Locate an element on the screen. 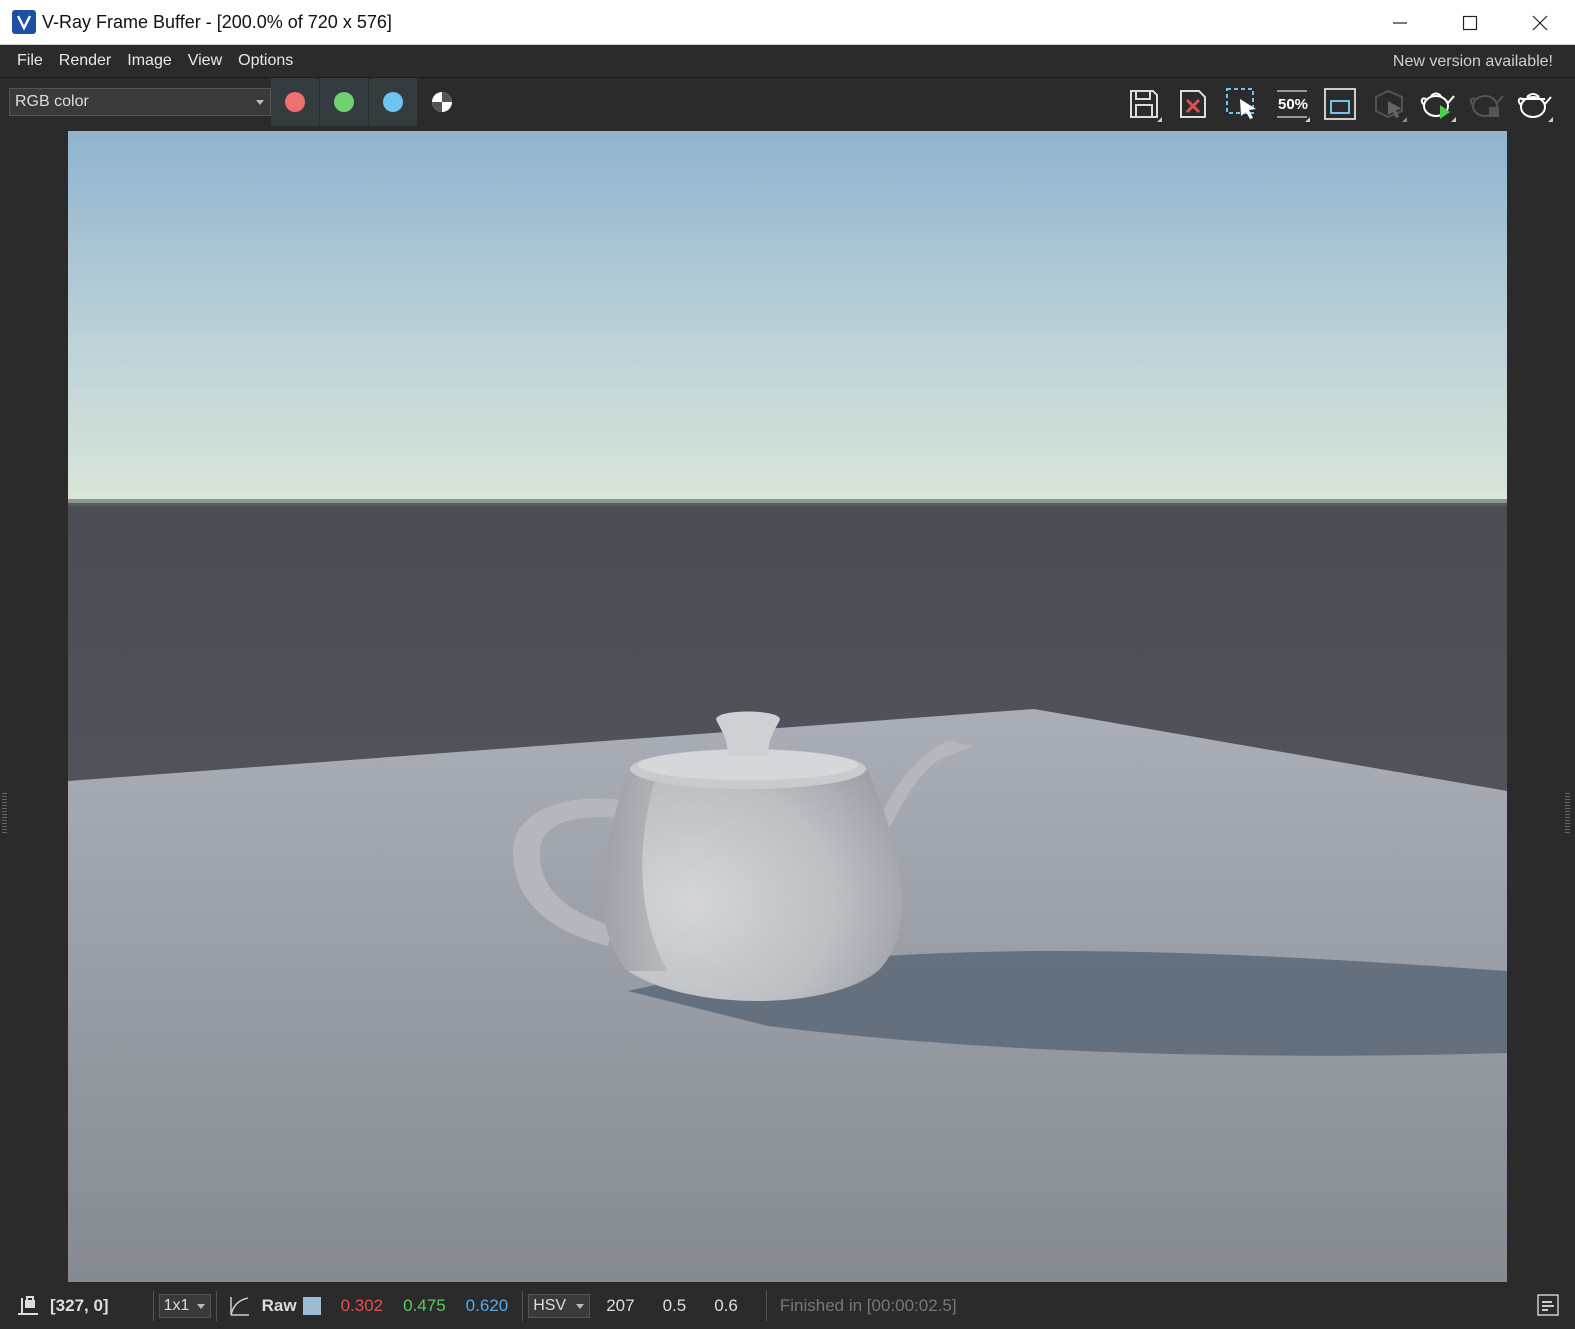  stop-render-button is located at coordinates (1487, 104).